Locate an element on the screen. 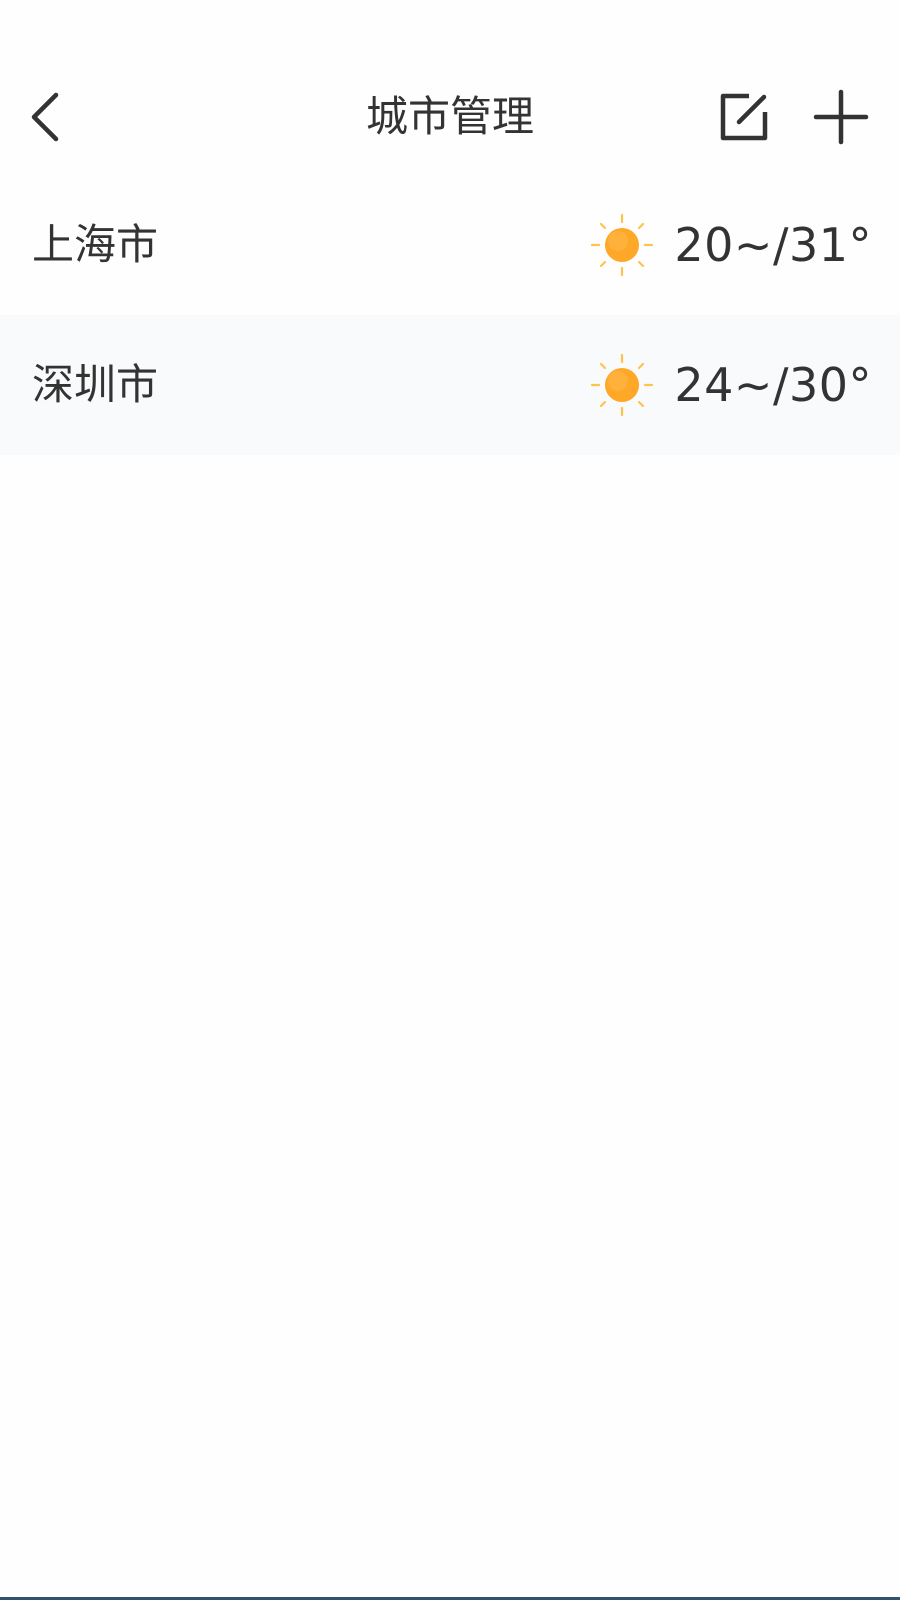 This screenshot has width=900, height=1600. edit-button is located at coordinates (744, 117).